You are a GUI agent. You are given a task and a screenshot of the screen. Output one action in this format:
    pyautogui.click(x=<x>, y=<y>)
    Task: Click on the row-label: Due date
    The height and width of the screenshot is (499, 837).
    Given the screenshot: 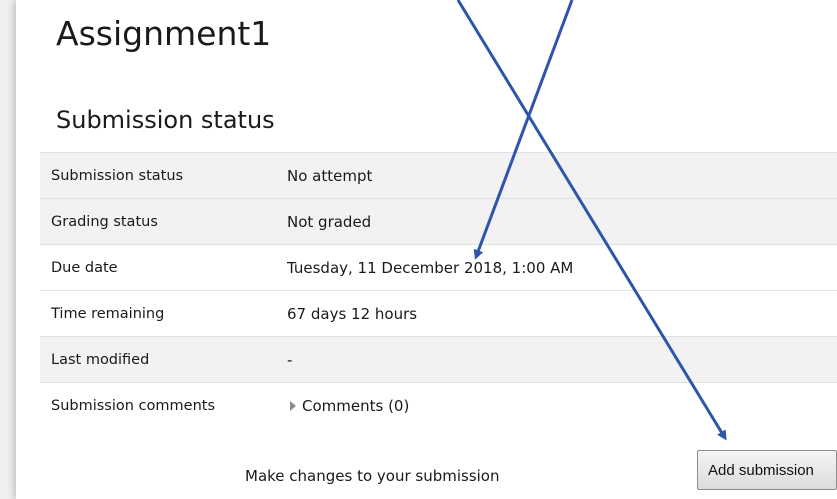 What is the action you would take?
    pyautogui.click(x=84, y=267)
    